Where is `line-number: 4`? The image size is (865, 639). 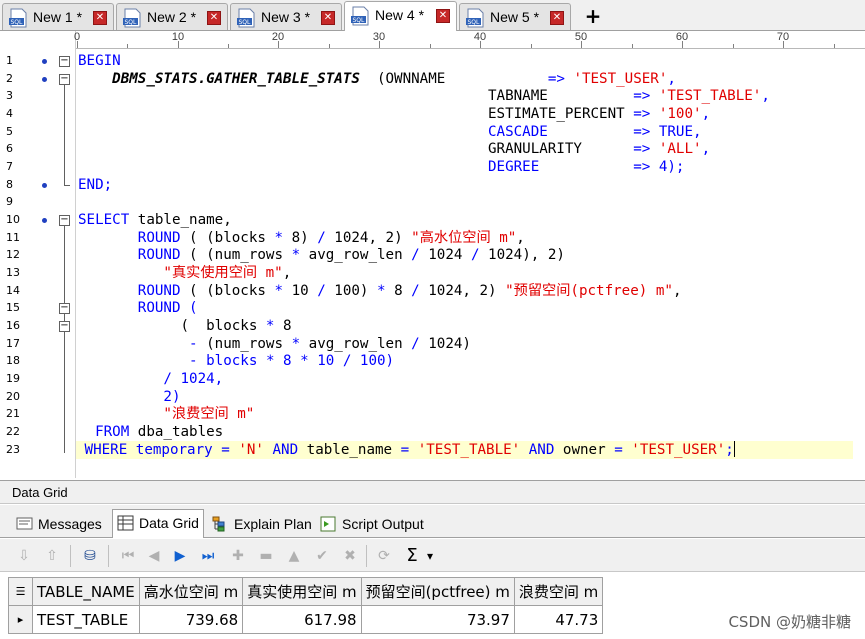 line-number: 4 is located at coordinates (9, 113).